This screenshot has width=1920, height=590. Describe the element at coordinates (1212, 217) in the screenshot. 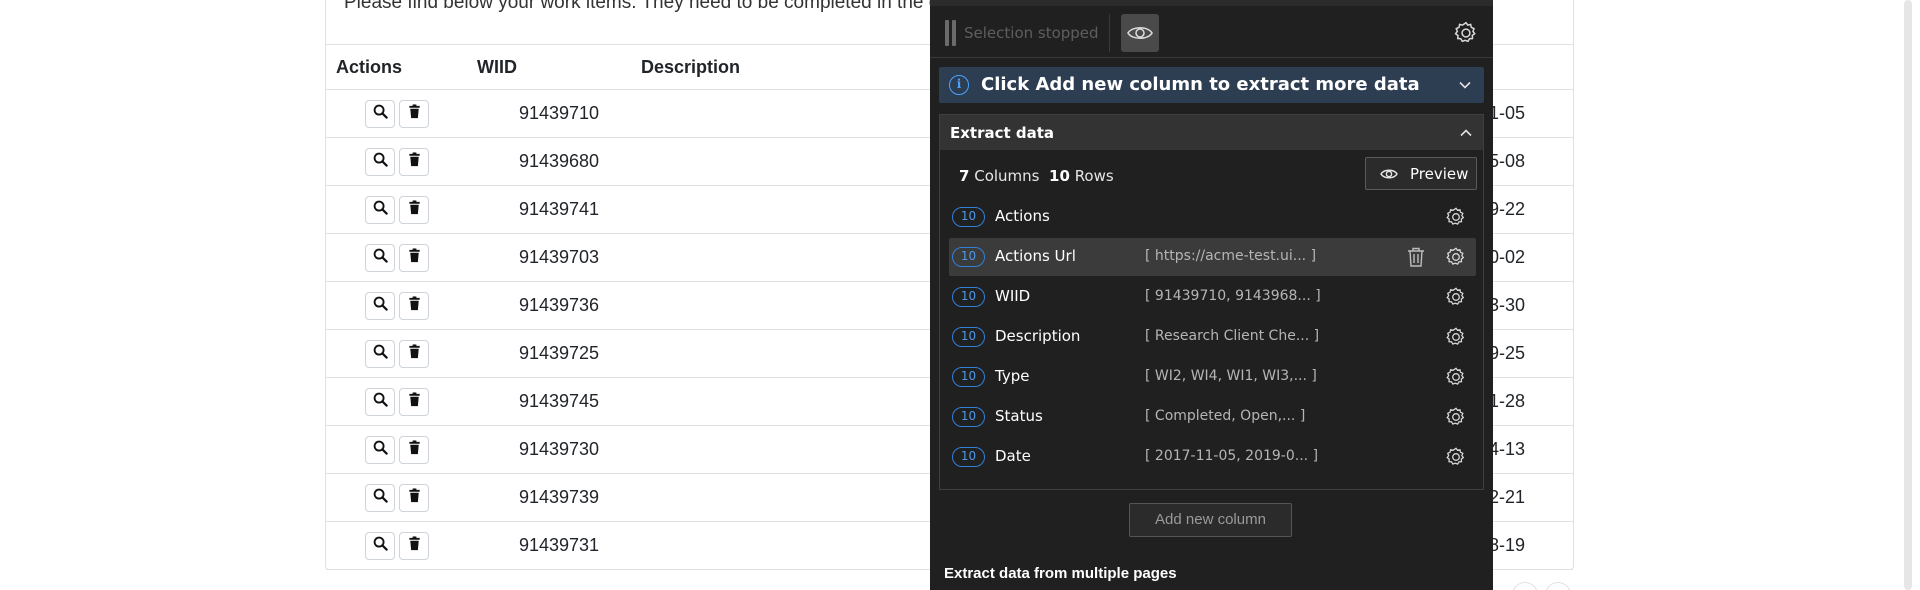

I see `extracted-column-row: 10 Actions` at that location.